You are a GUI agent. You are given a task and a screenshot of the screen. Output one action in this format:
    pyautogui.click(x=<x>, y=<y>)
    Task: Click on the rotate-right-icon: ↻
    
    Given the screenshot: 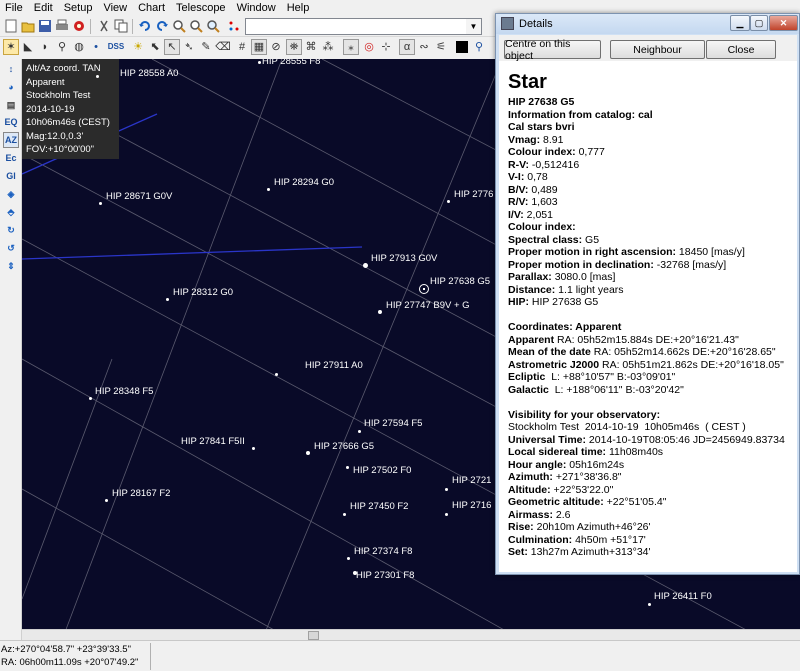 What is the action you would take?
    pyautogui.click(x=11, y=230)
    